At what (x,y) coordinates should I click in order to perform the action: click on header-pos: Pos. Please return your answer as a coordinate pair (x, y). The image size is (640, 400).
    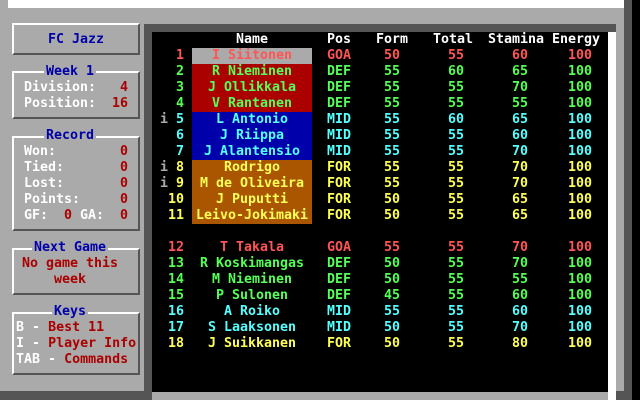
    Looking at the image, I should click on (339, 39).